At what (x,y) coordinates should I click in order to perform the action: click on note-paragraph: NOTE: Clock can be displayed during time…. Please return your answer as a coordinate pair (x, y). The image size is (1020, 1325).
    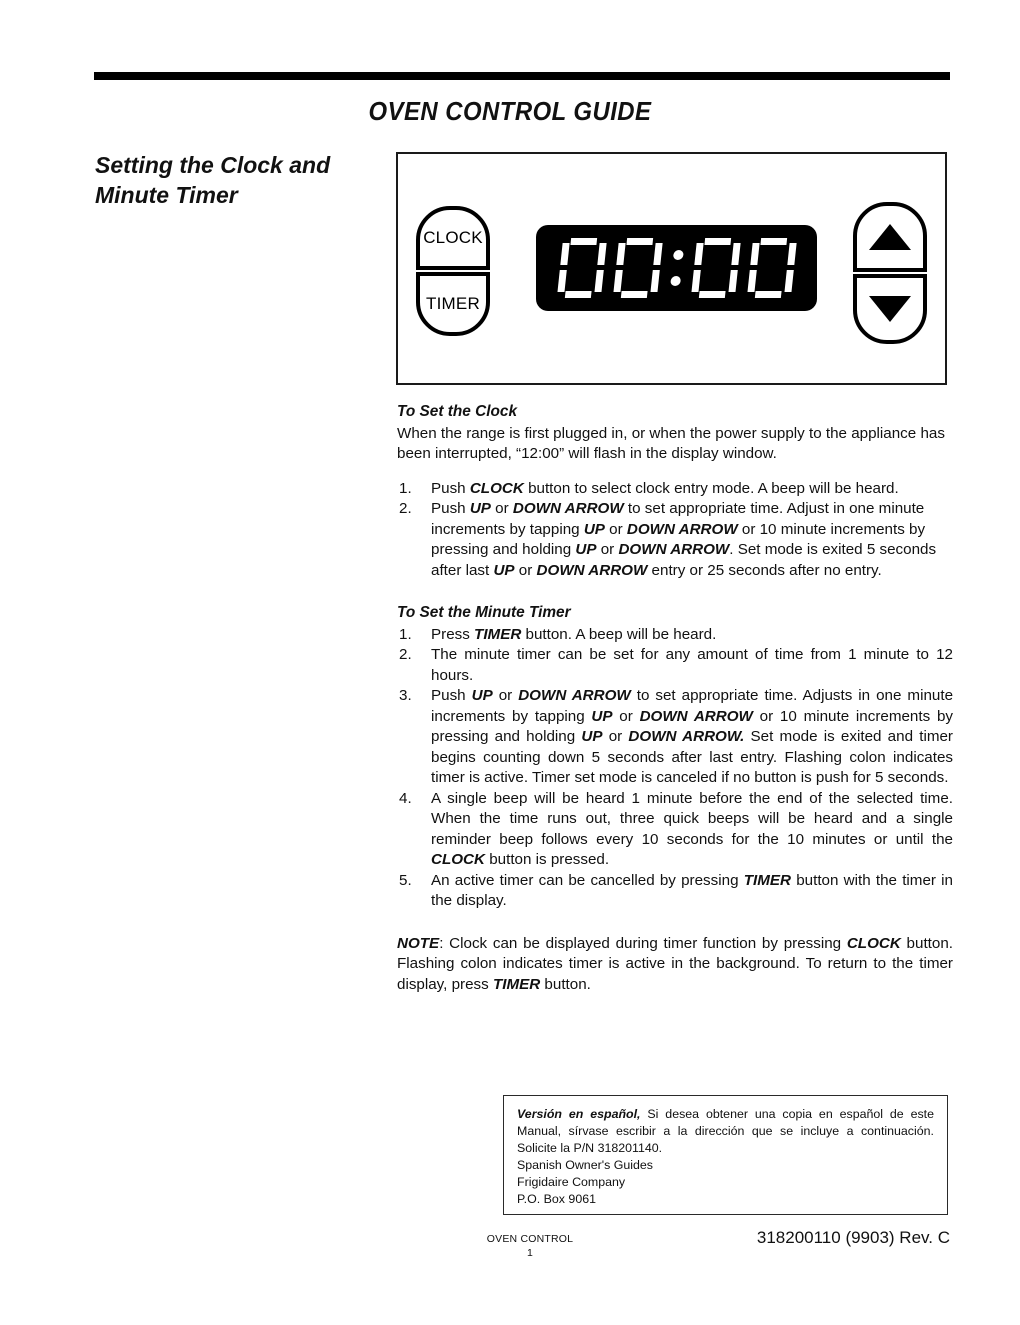
    Looking at the image, I should click on (675, 965).